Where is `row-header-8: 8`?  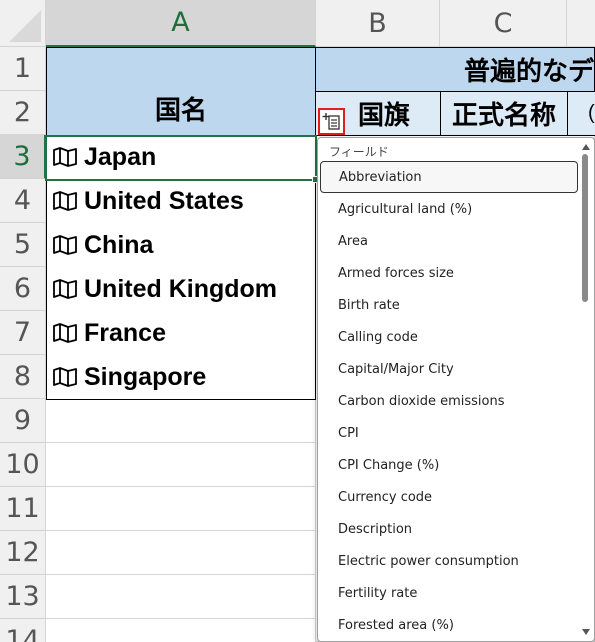
row-header-8: 8 is located at coordinates (23, 377).